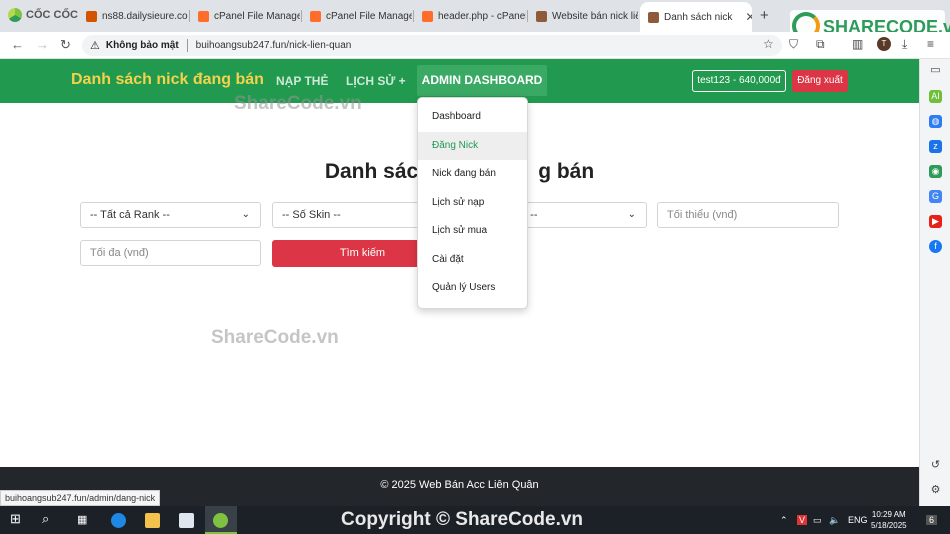  I want to click on dropdown-dang-nick: Đăng Nick, so click(472, 146).